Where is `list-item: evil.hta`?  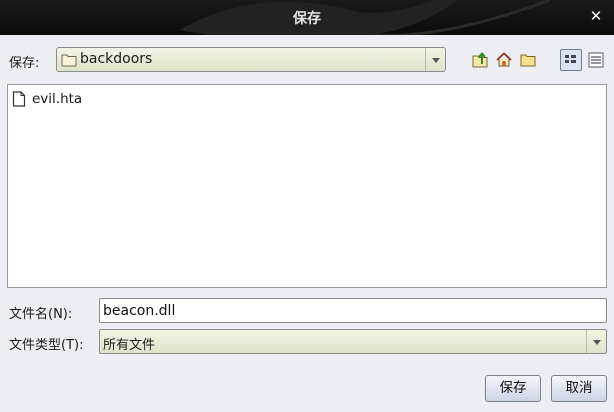 list-item: evil.hta is located at coordinates (47, 99).